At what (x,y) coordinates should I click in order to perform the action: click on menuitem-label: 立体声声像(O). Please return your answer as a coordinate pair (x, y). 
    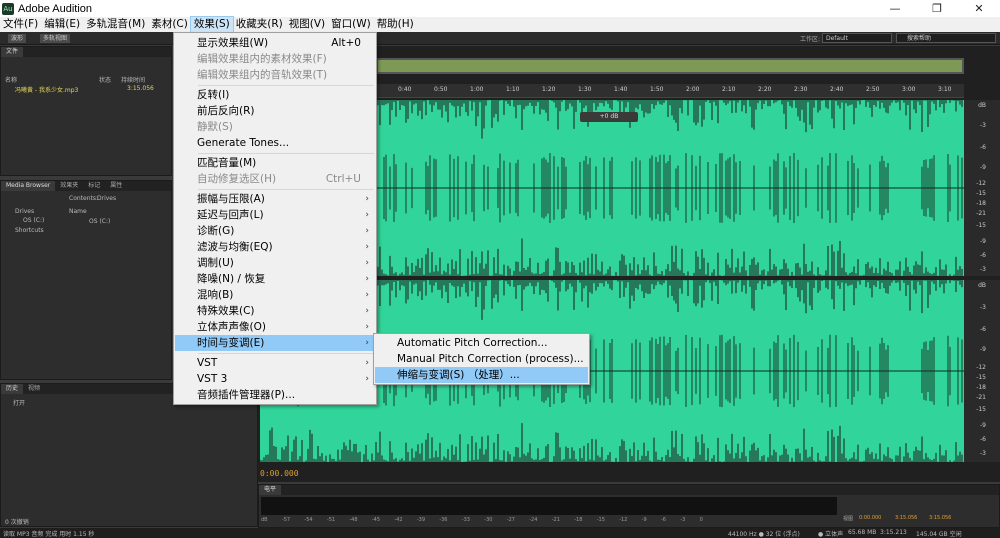
    Looking at the image, I should click on (231, 327).